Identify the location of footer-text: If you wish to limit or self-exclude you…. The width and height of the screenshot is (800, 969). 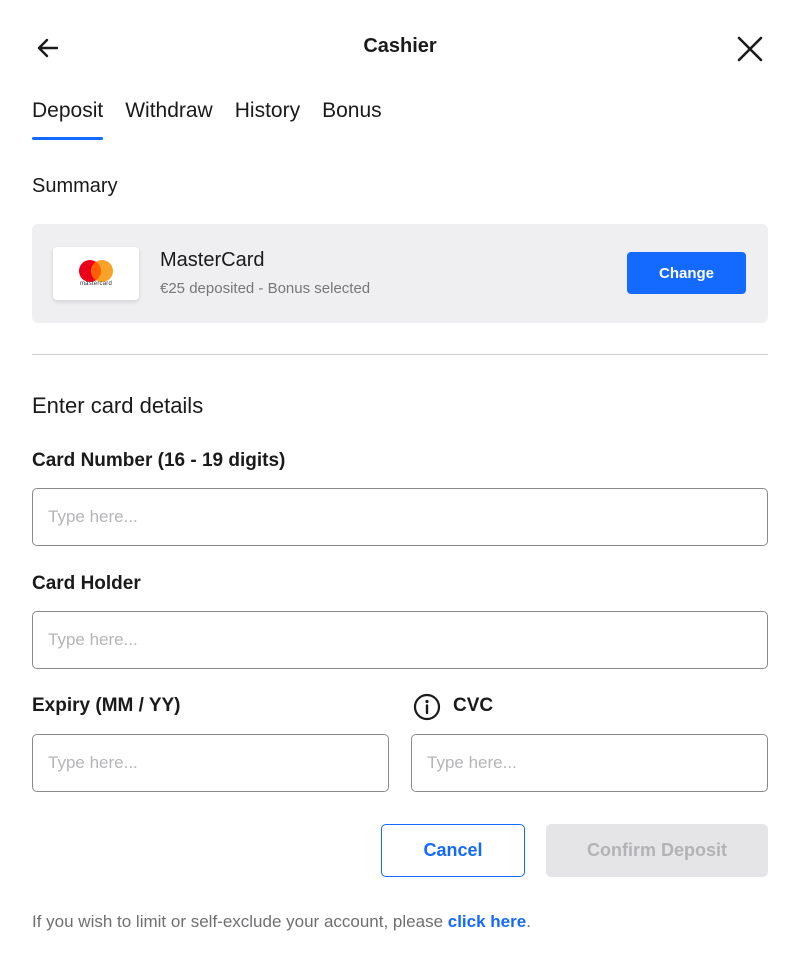
(240, 921).